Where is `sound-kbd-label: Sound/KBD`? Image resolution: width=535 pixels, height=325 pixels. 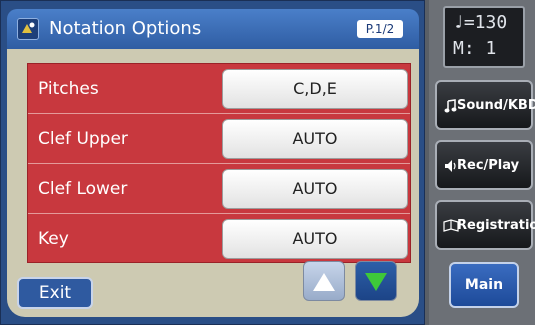
sound-kbd-label: Sound/KBD is located at coordinates (496, 105).